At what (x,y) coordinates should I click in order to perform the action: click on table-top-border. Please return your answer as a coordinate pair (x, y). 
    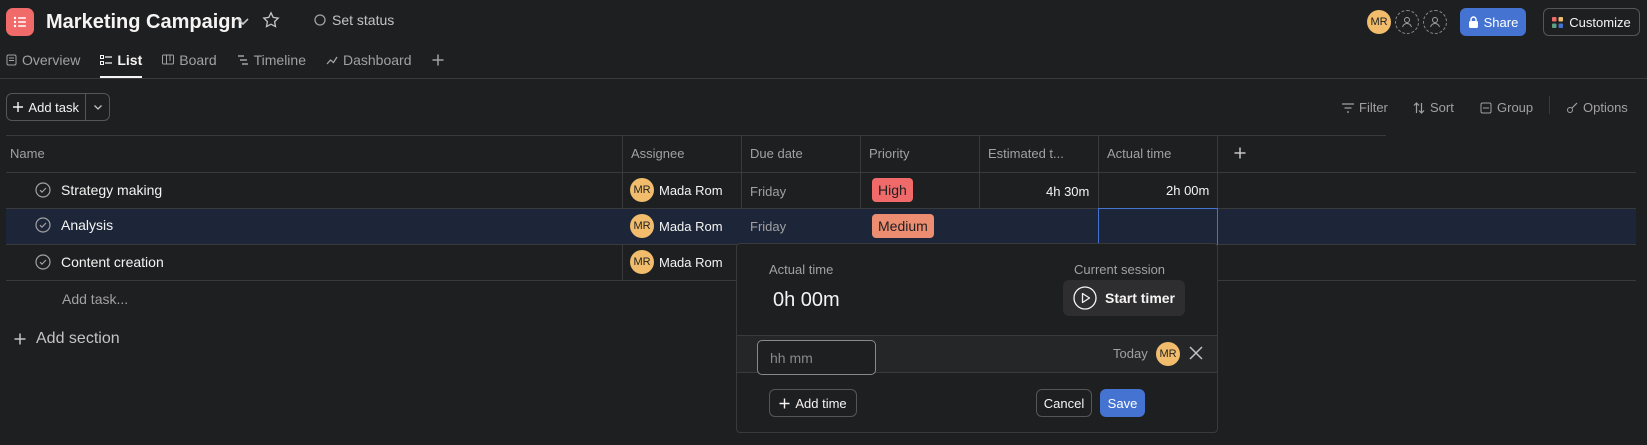
    Looking at the image, I should click on (696, 135).